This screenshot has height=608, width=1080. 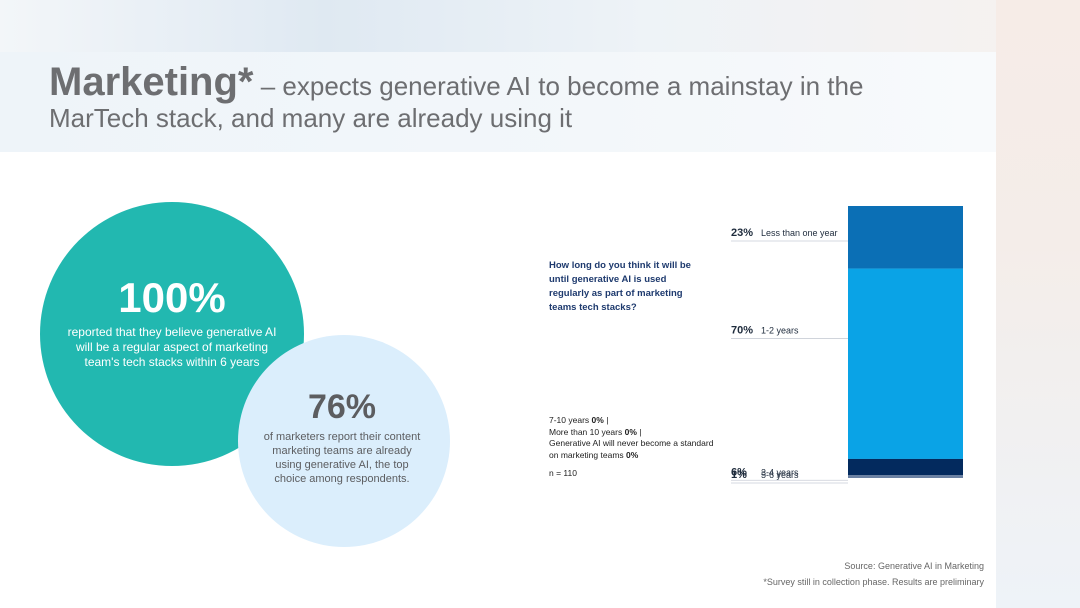 What do you see at coordinates (739, 475) in the screenshot?
I see `value-label-3: 1%` at bounding box center [739, 475].